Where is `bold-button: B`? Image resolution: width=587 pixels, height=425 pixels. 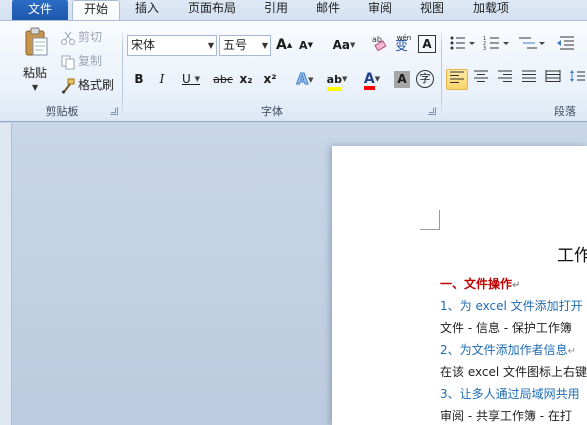
bold-button: B is located at coordinates (139, 79).